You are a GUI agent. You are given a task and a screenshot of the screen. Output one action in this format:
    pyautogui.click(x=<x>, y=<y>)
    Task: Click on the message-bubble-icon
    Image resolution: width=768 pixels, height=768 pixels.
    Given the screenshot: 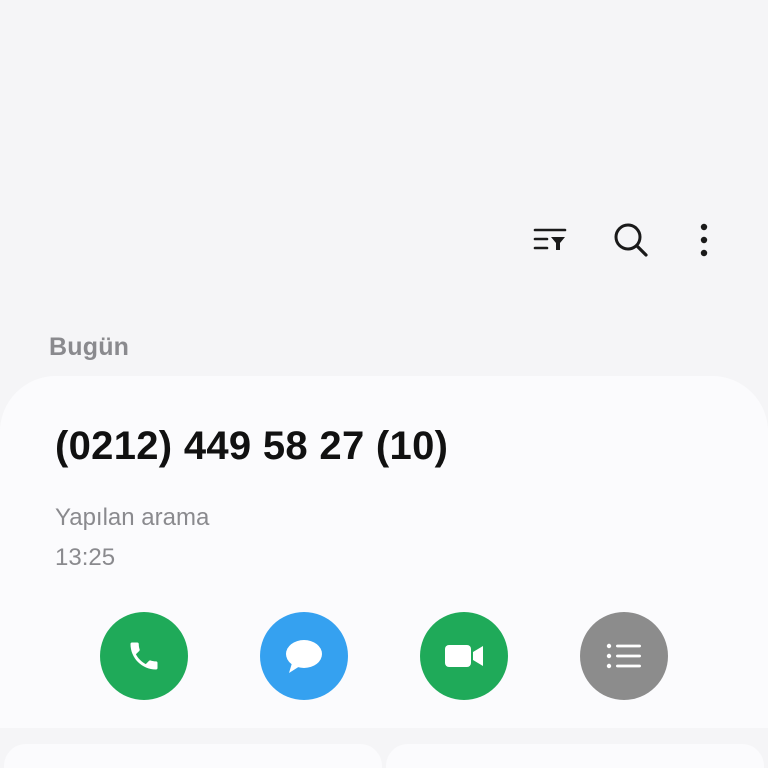 What is the action you would take?
    pyautogui.click(x=304, y=656)
    